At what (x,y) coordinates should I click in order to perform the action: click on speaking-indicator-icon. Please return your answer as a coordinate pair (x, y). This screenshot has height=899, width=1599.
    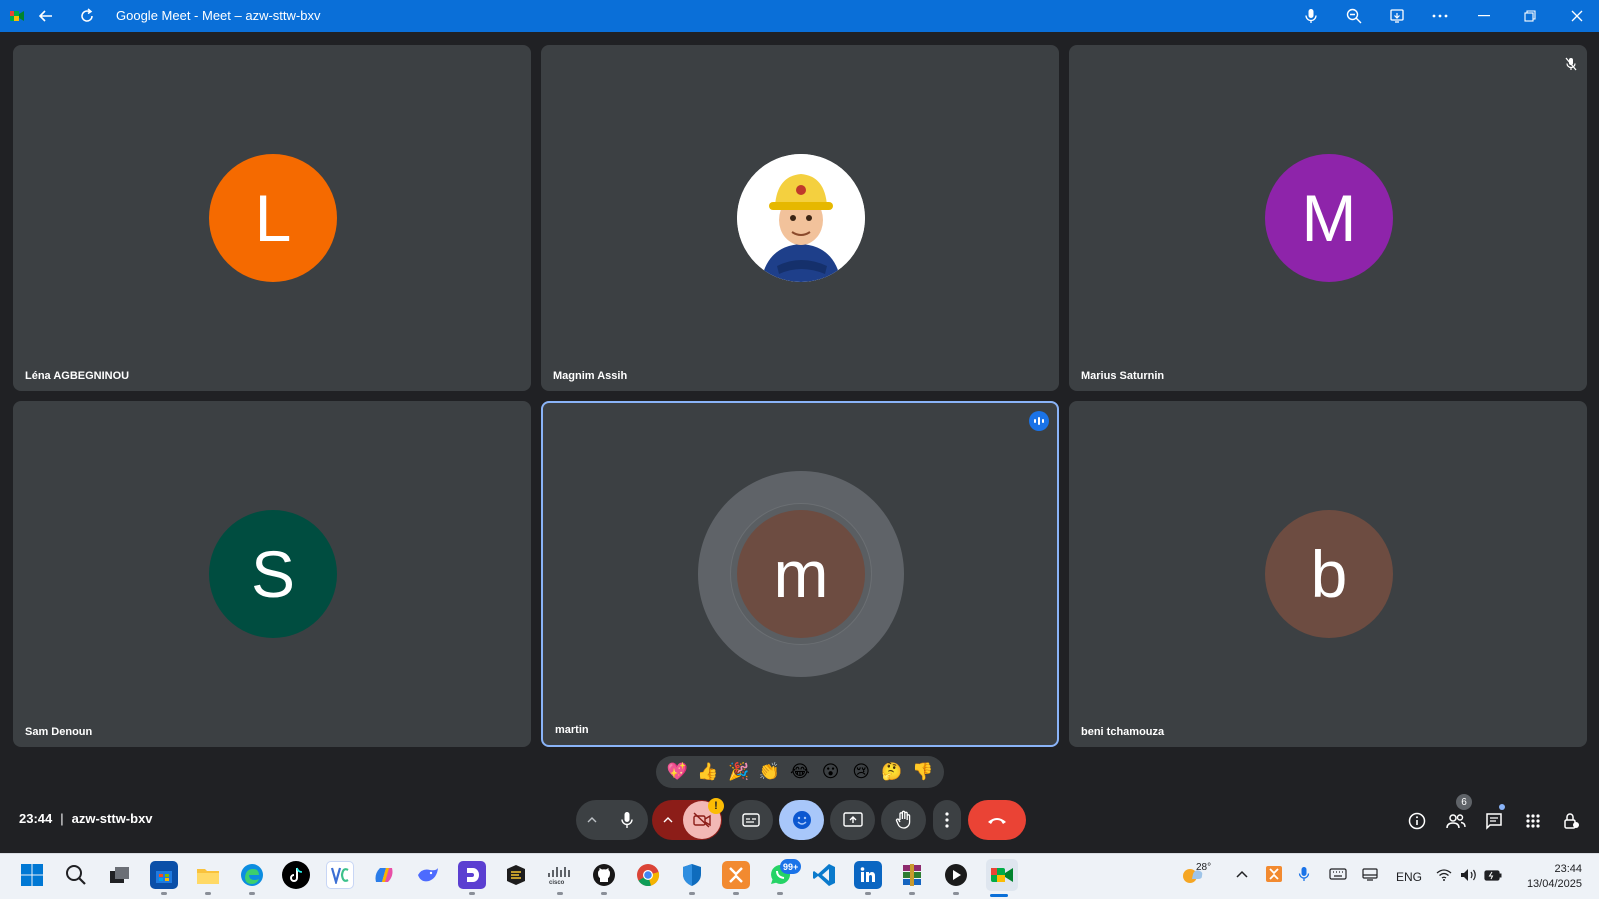
    Looking at the image, I should click on (1039, 421).